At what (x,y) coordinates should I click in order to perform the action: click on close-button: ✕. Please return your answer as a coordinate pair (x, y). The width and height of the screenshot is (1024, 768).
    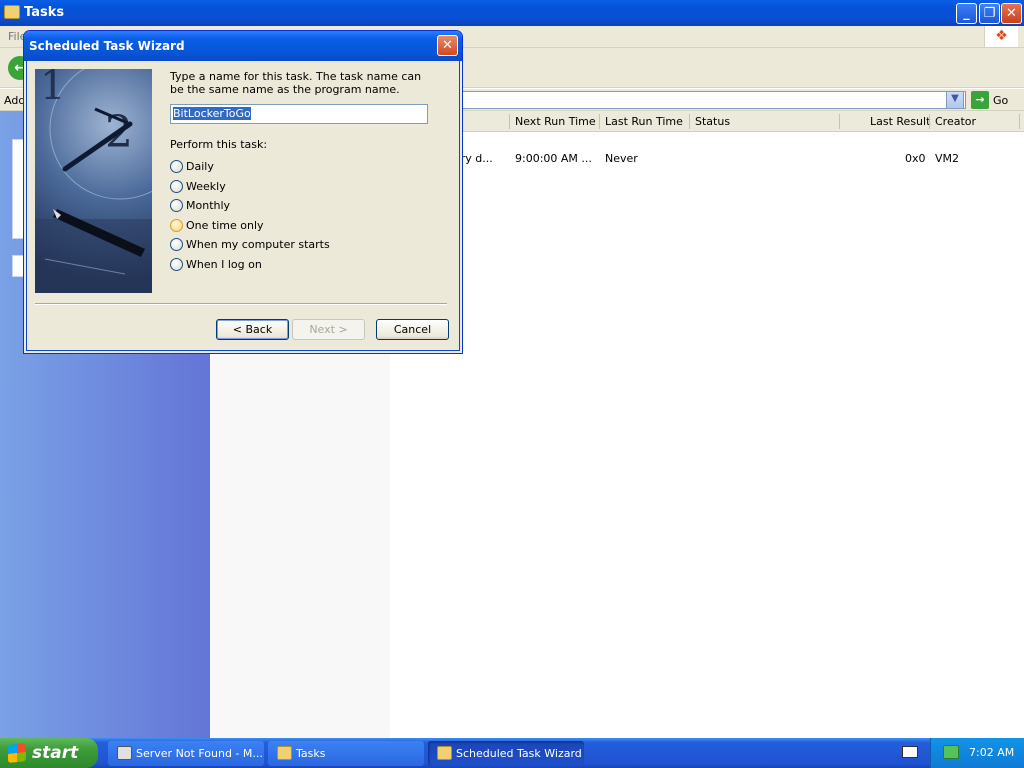
    Looking at the image, I should click on (1011, 13).